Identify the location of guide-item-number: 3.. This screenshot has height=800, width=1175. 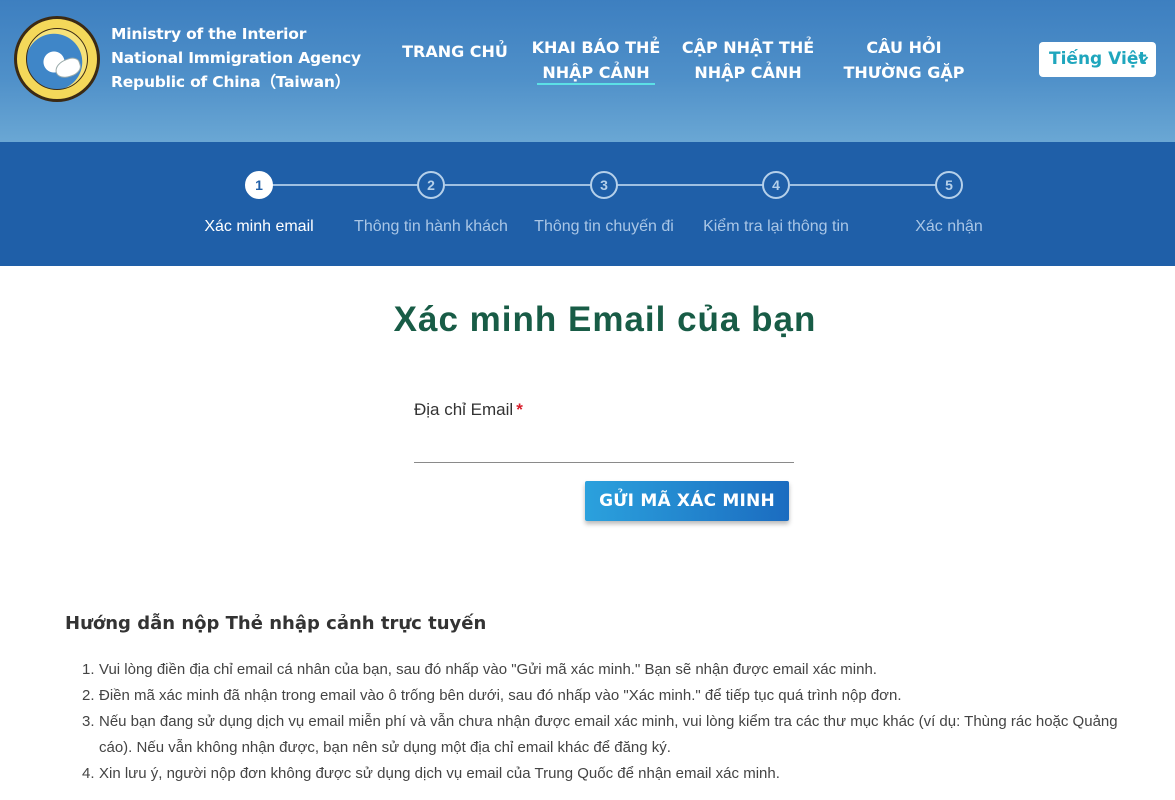
(88, 721).